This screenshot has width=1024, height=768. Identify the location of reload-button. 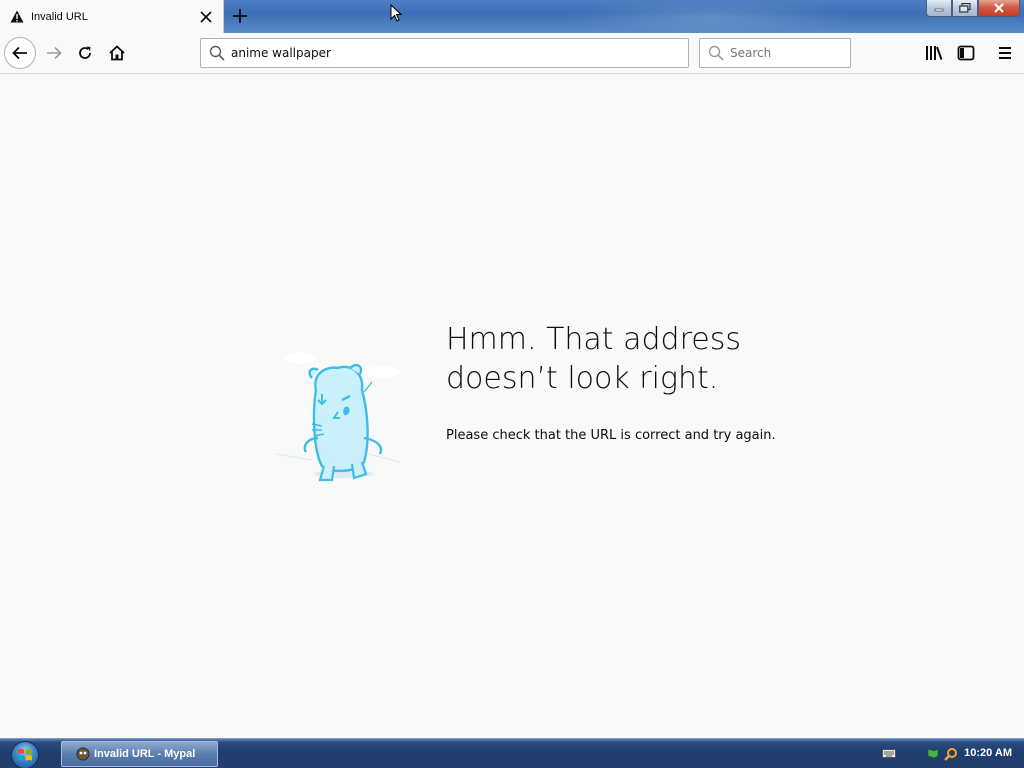
(85, 53).